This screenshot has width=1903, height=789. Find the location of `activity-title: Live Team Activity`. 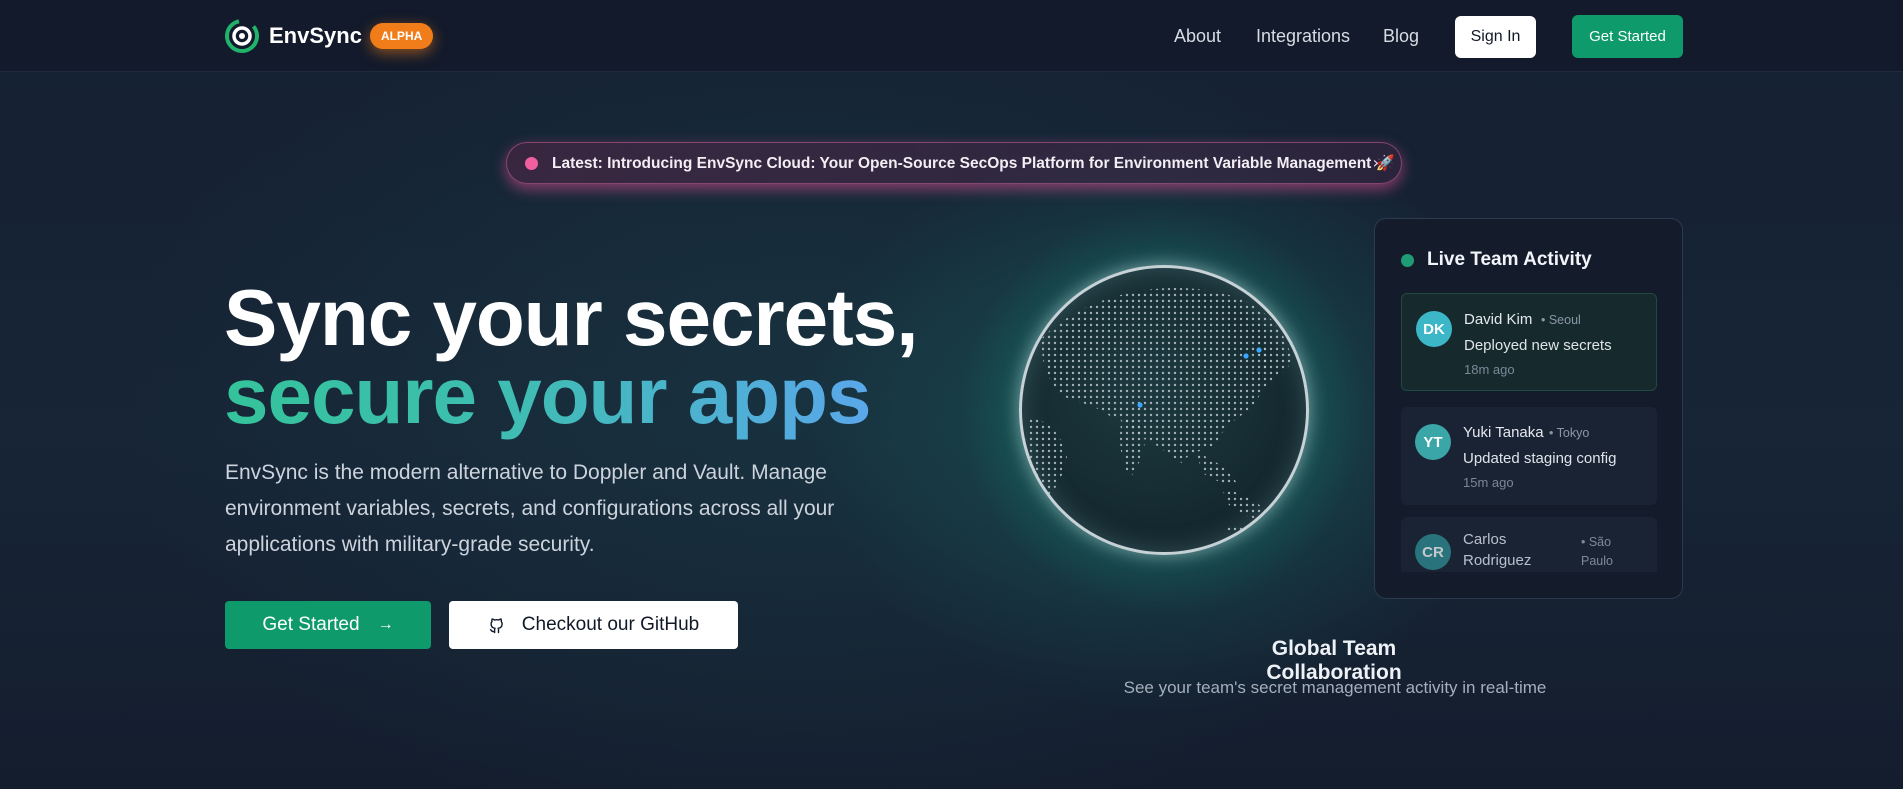

activity-title: Live Team Activity is located at coordinates (1509, 259).